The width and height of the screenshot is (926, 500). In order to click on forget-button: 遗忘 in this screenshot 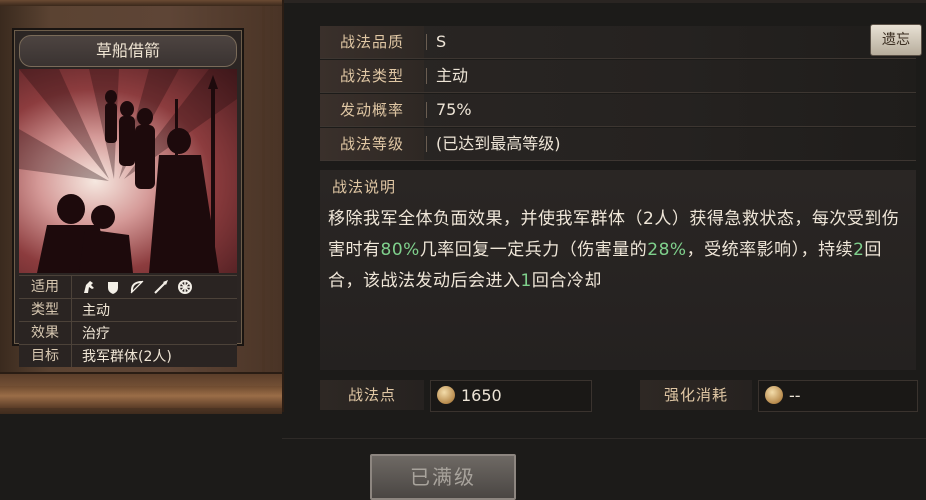, I will do `click(896, 40)`.